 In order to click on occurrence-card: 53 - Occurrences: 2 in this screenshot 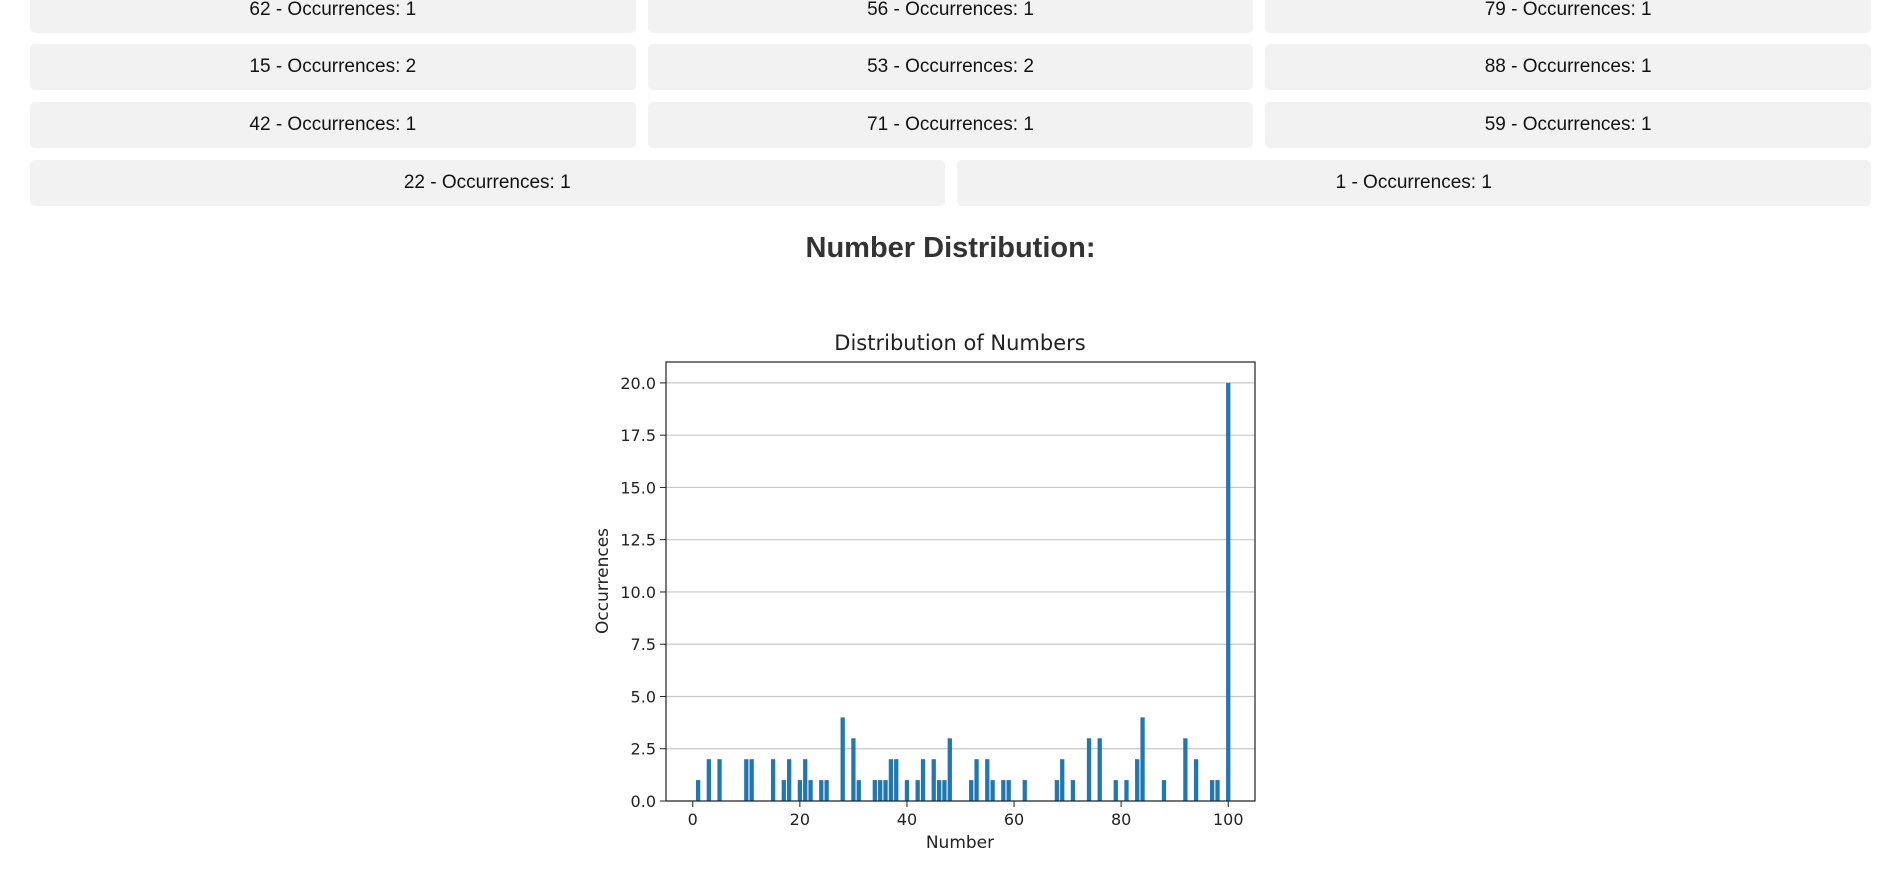, I will do `click(950, 67)`.